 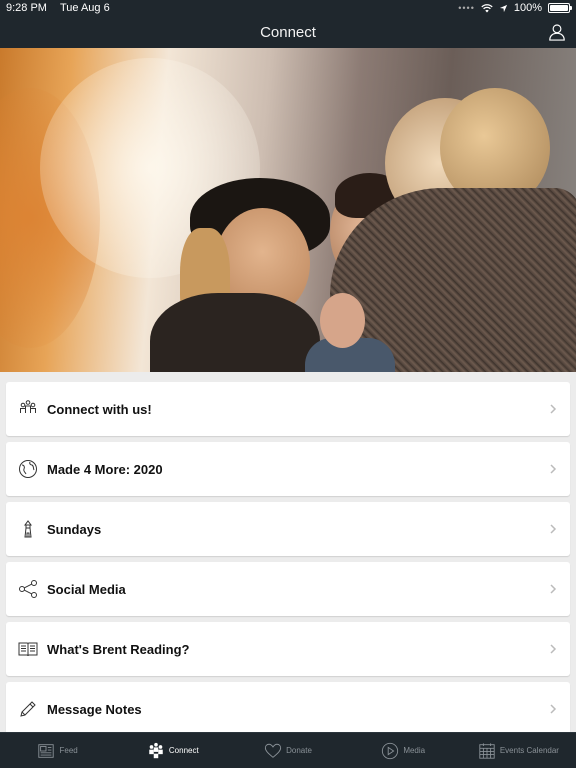 I want to click on tab-label: Feed, so click(x=68, y=750).